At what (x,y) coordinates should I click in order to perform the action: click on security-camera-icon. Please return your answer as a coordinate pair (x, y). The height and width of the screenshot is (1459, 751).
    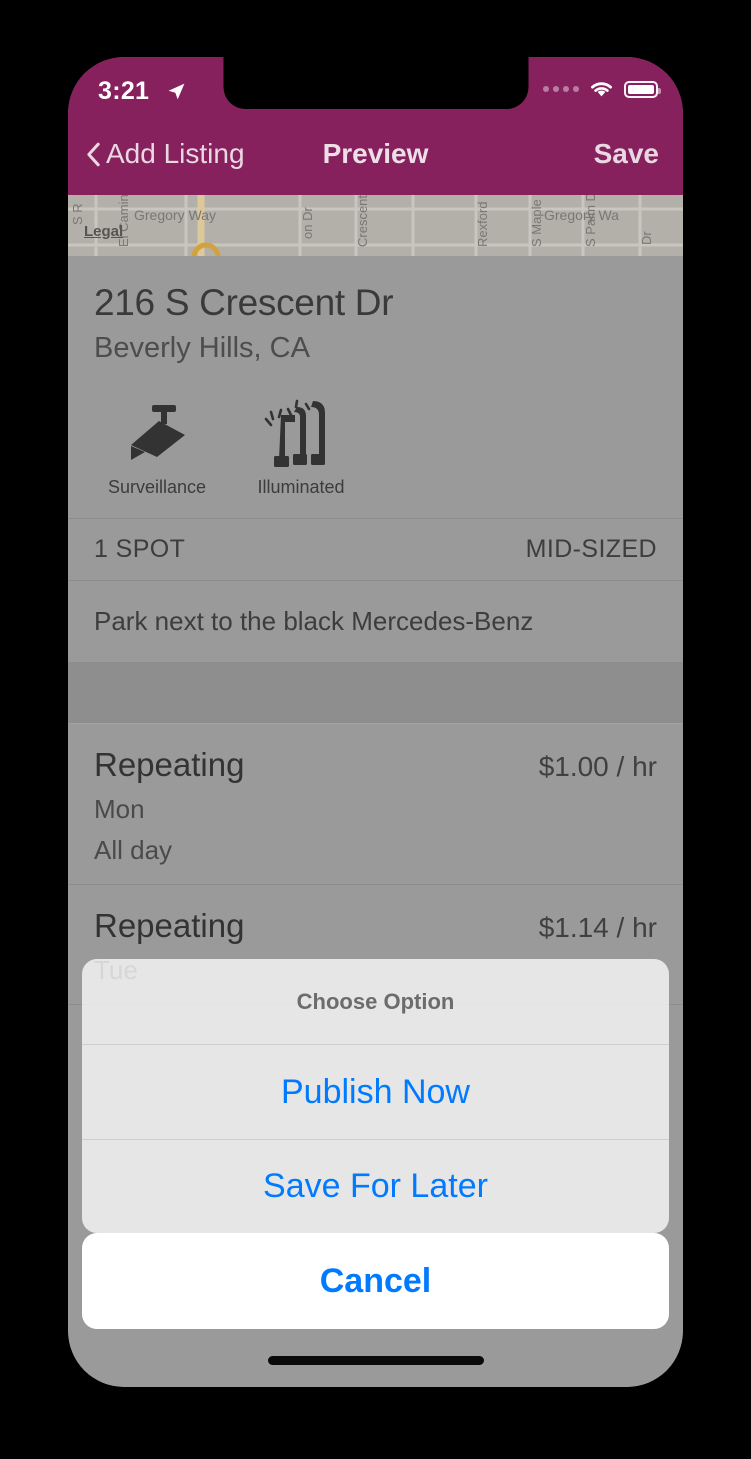
    Looking at the image, I should click on (157, 429).